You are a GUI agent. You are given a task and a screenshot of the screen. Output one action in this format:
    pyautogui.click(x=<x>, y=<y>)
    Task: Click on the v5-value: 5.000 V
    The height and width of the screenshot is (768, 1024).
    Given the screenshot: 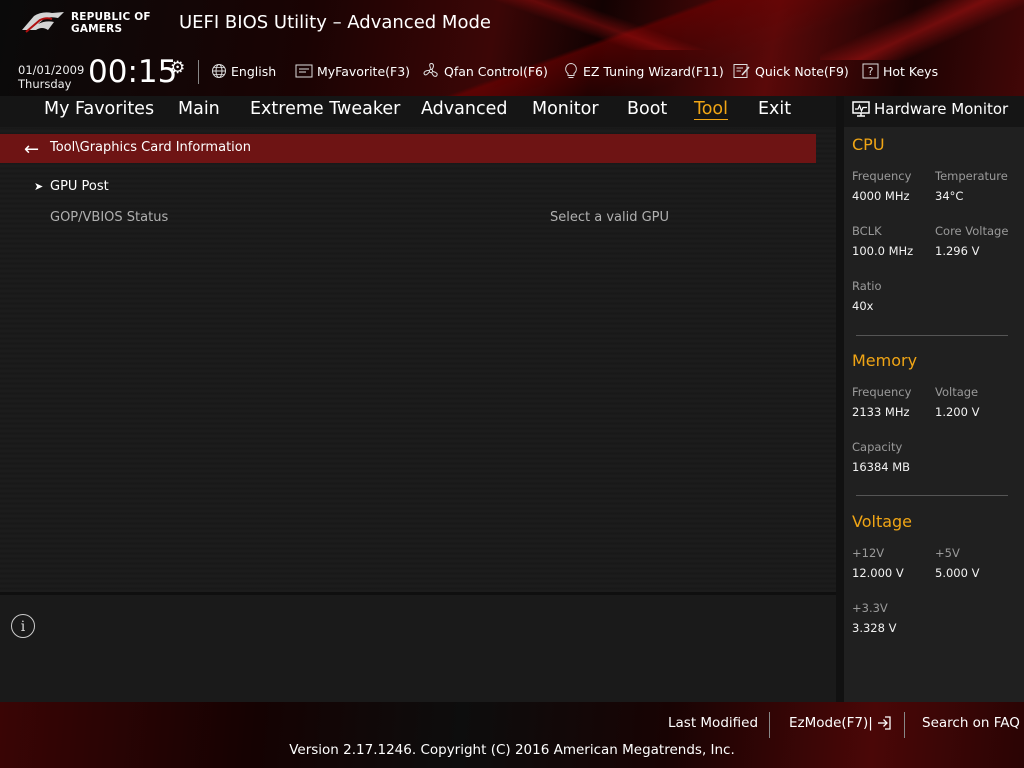 What is the action you would take?
    pyautogui.click(x=957, y=573)
    